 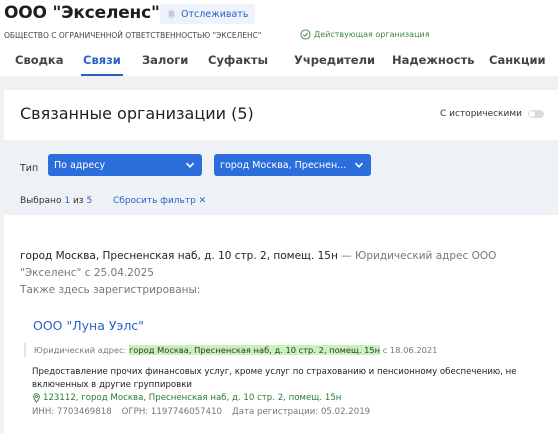 What do you see at coordinates (81, 350) in the screenshot?
I see `legal-address-label: Юридический адрес:` at bounding box center [81, 350].